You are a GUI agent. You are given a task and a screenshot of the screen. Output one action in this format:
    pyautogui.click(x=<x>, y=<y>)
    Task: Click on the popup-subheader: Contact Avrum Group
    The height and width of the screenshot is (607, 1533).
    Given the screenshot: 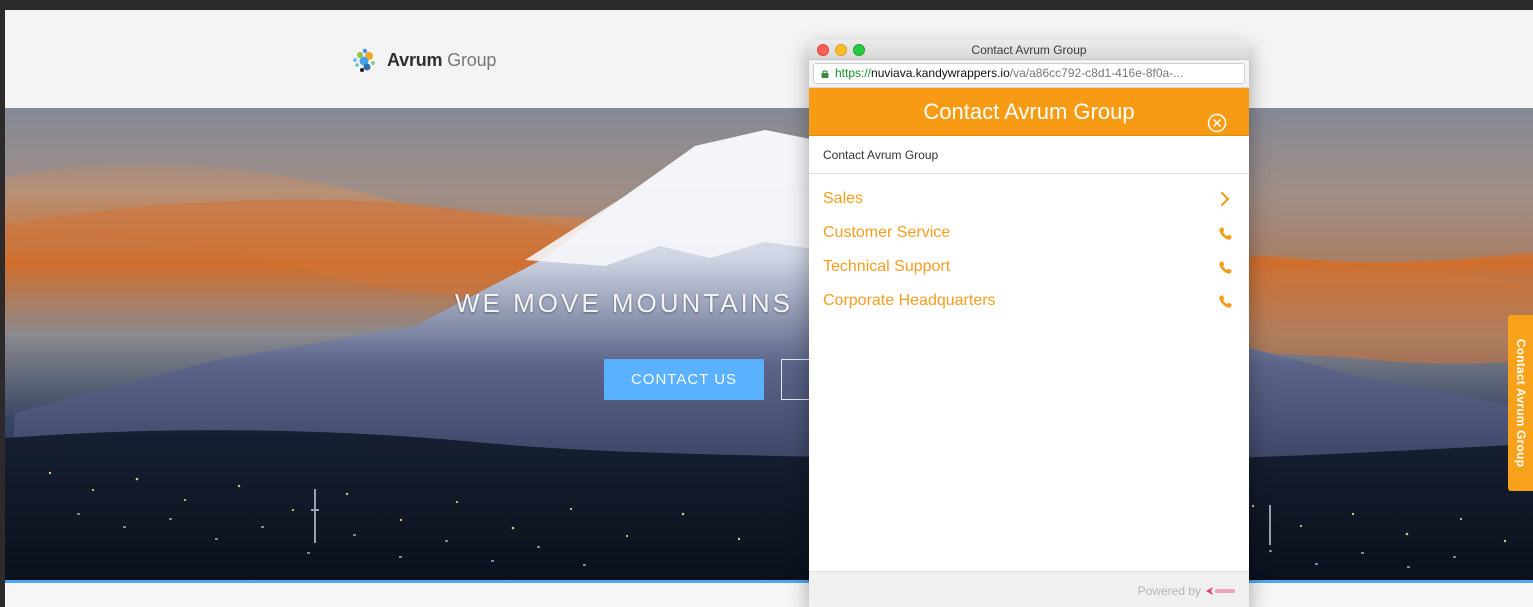 What is the action you would take?
    pyautogui.click(x=1029, y=155)
    